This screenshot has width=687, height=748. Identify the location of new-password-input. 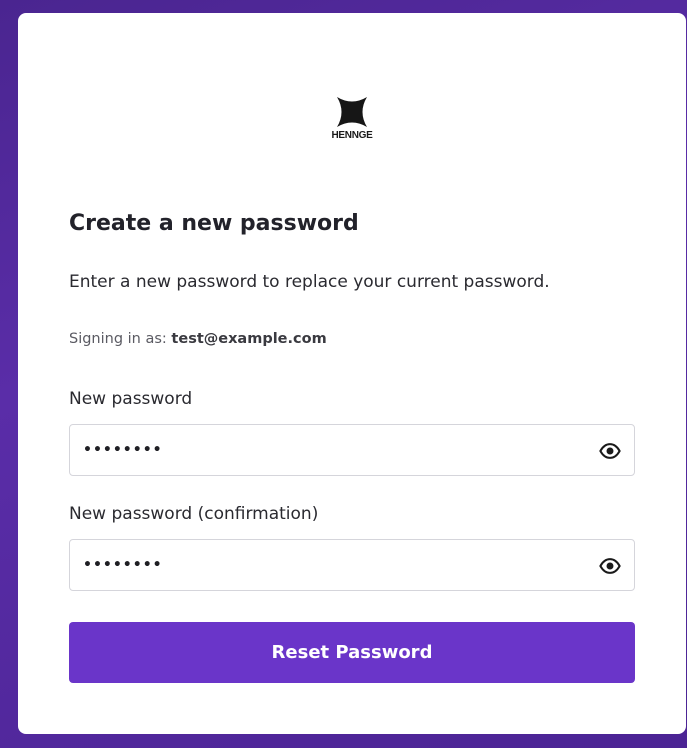
(333, 450).